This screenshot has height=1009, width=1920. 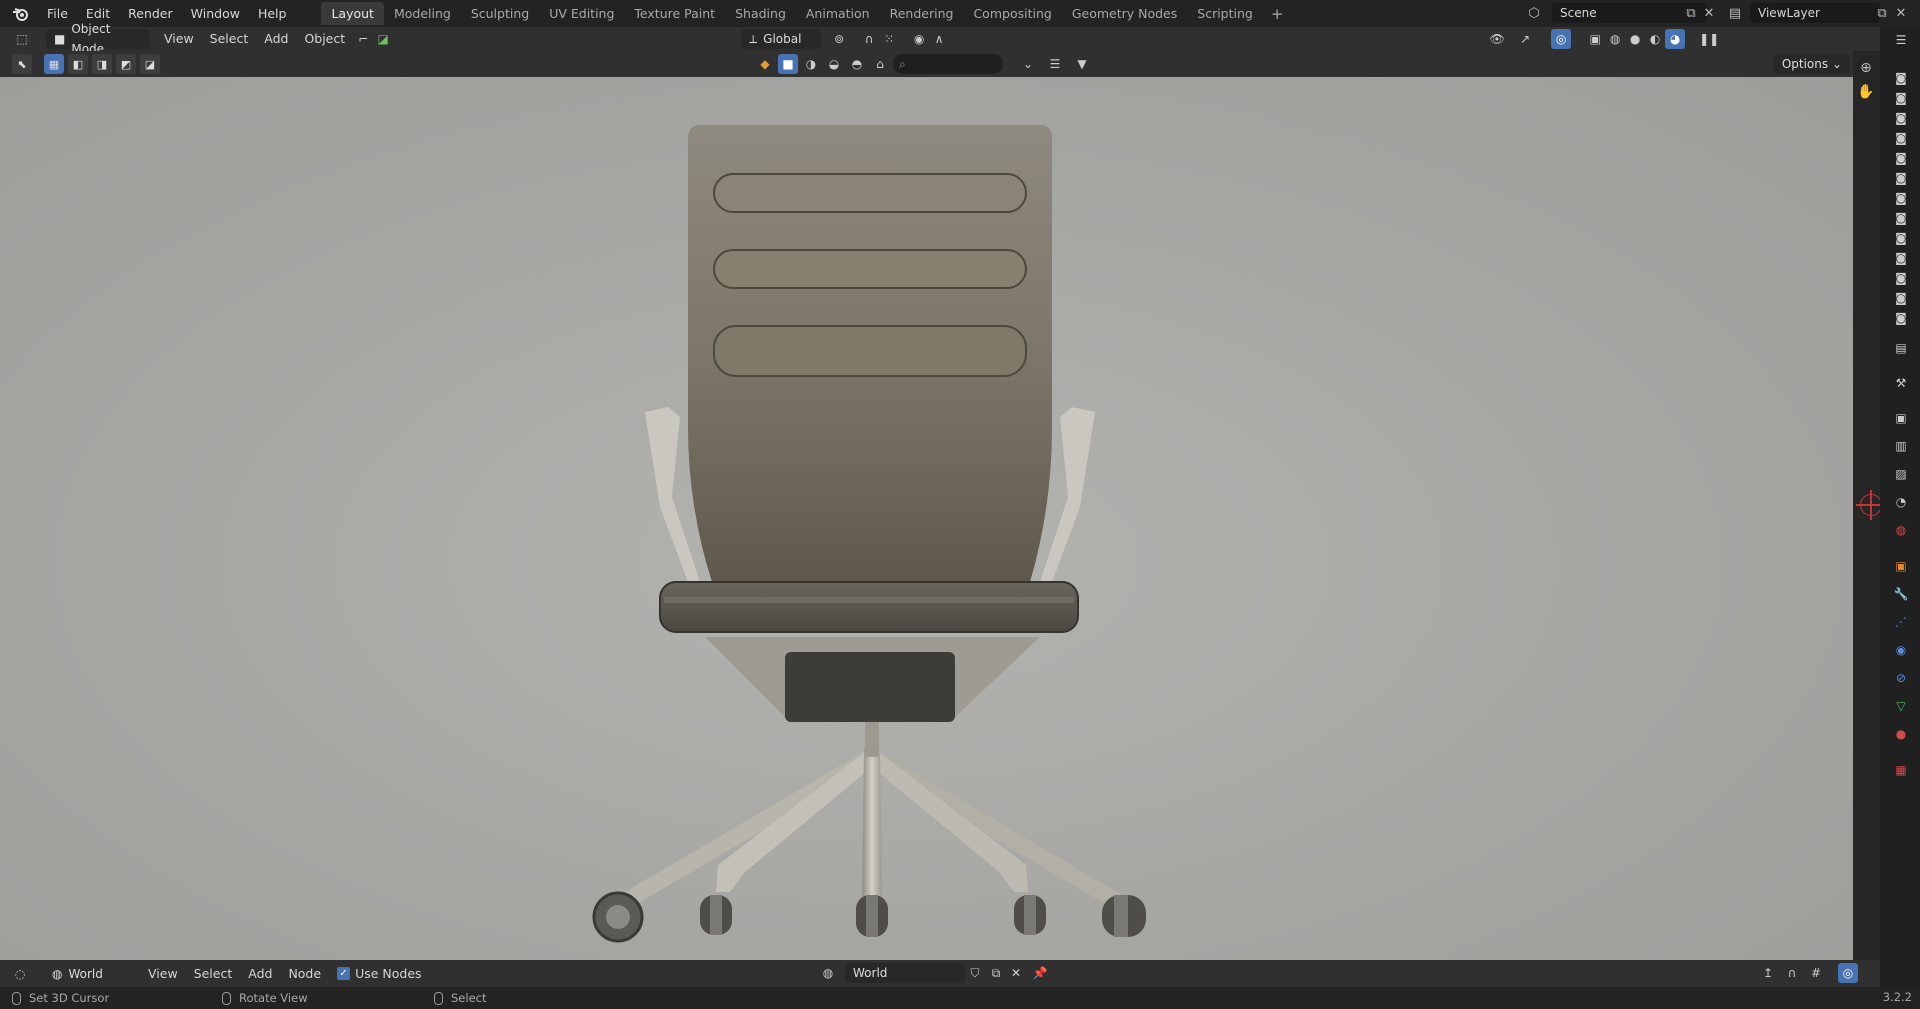 What do you see at coordinates (213, 974) in the screenshot?
I see `node-menu-select: Select` at bounding box center [213, 974].